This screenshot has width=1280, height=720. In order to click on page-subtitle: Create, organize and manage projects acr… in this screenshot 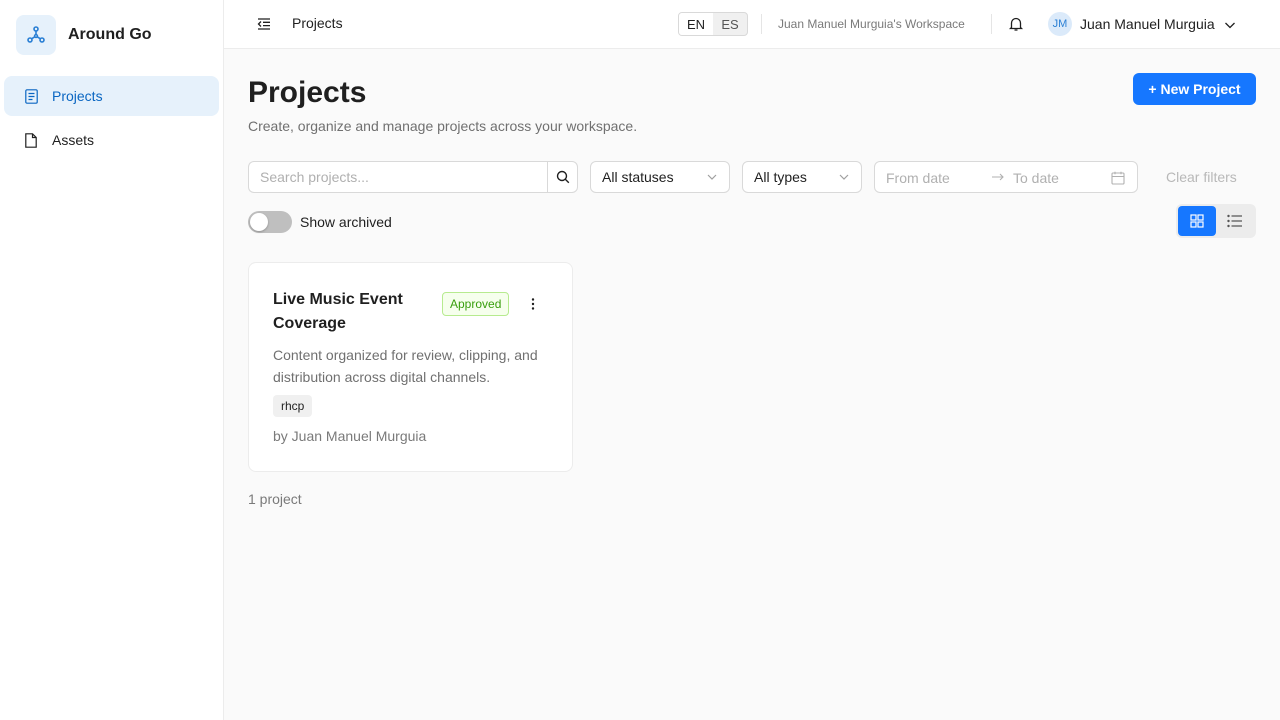, I will do `click(443, 126)`.